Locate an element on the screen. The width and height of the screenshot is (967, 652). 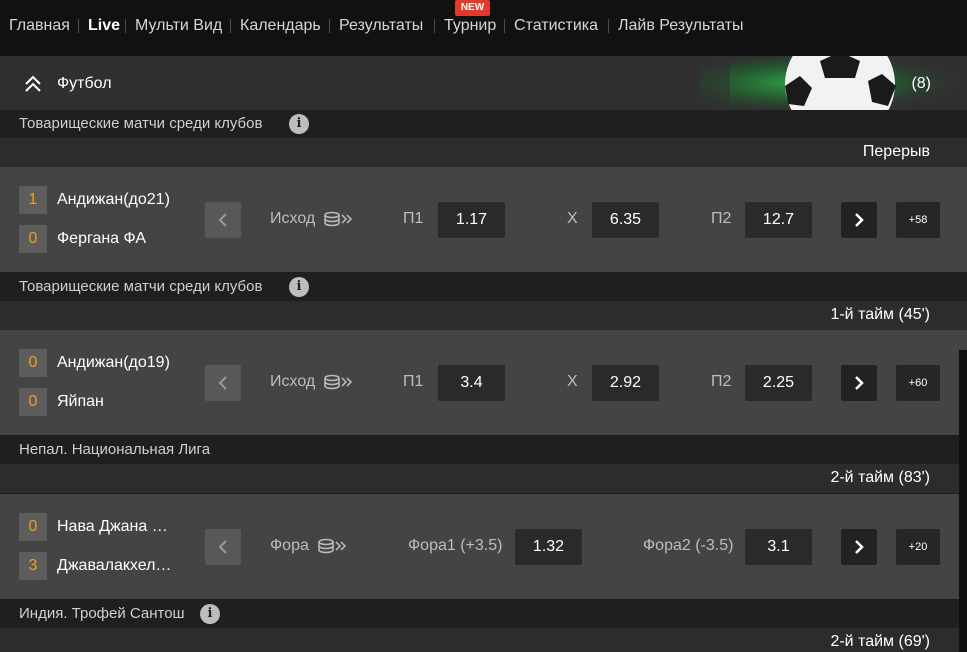
match-status-bar: 2-й тайм (83') is located at coordinates (483, 478).